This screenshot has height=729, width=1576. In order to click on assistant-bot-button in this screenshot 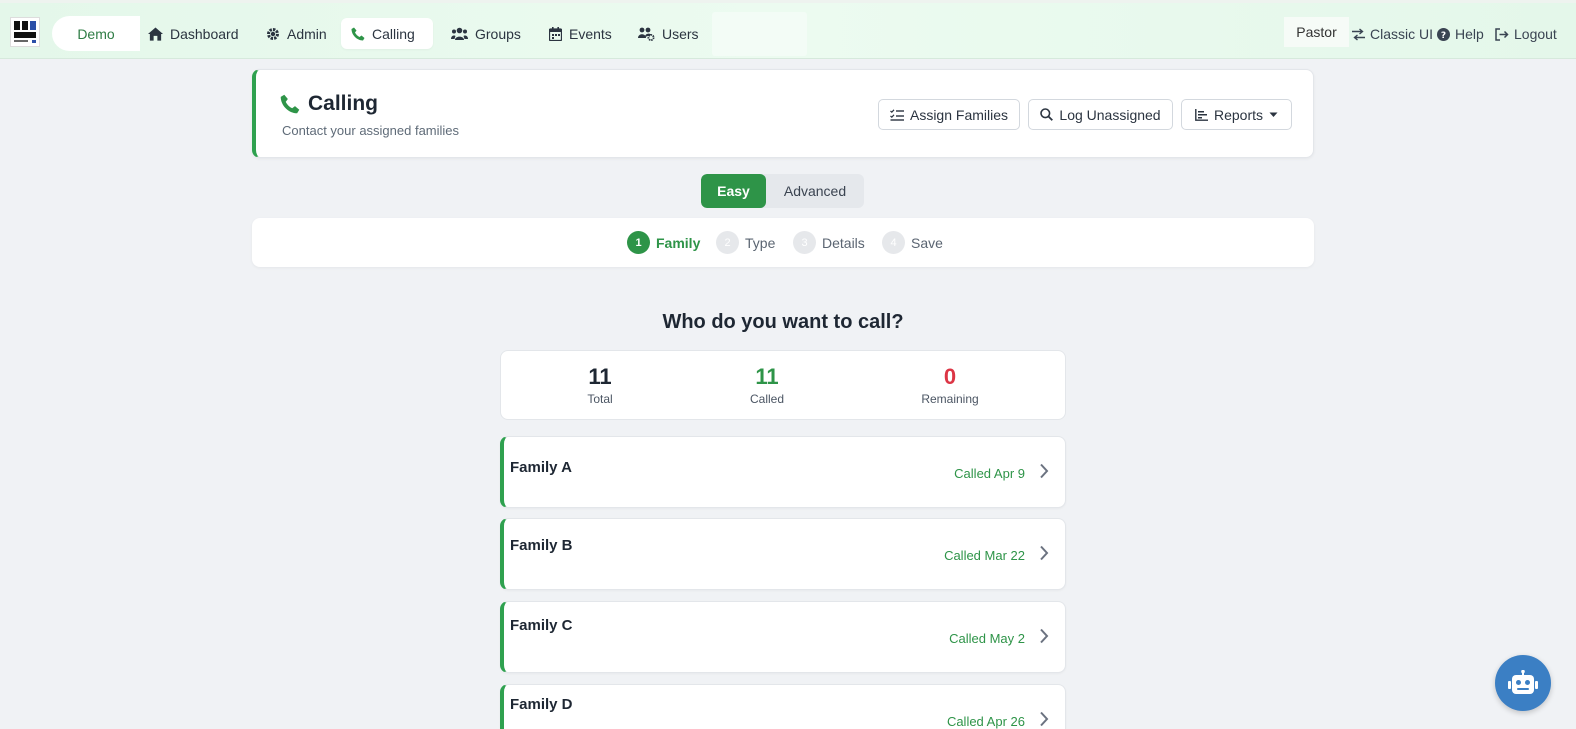, I will do `click(1523, 683)`.